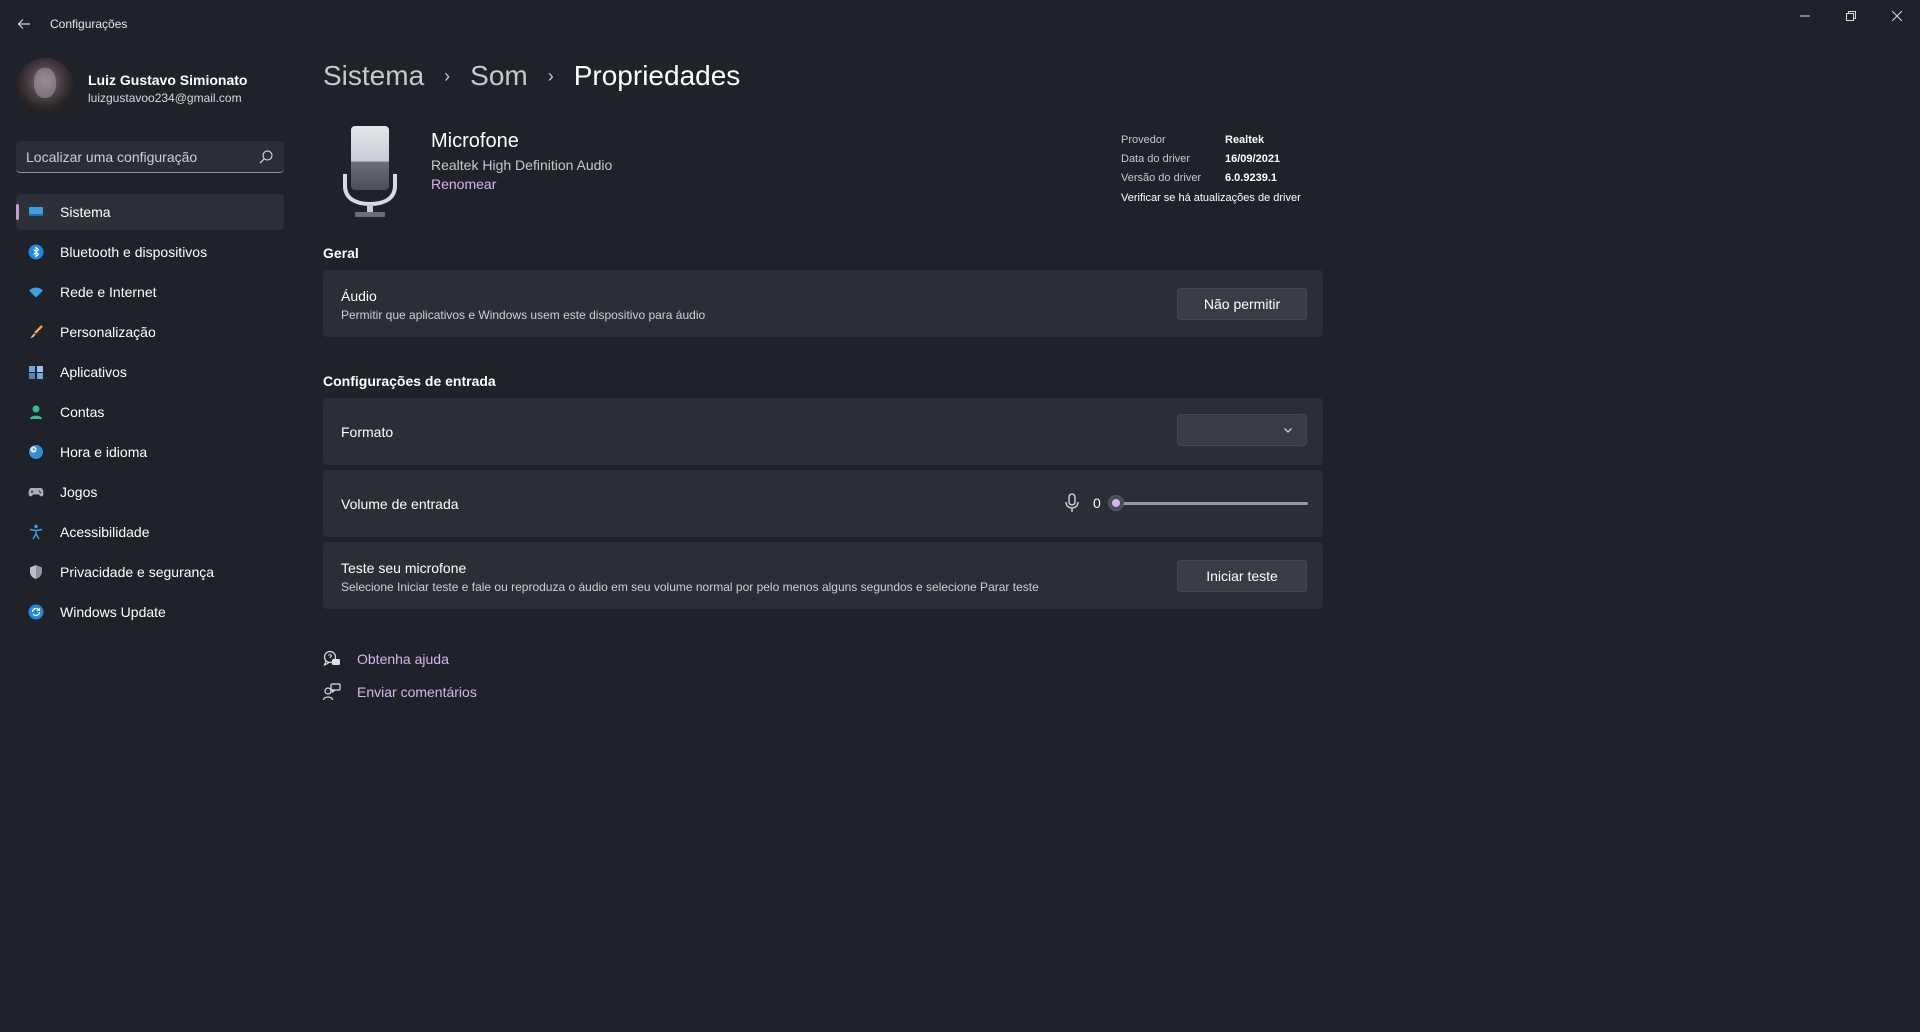 This screenshot has height=1032, width=1920. What do you see at coordinates (108, 292) in the screenshot?
I see `sidebar-item-label: Rede e Internet` at bounding box center [108, 292].